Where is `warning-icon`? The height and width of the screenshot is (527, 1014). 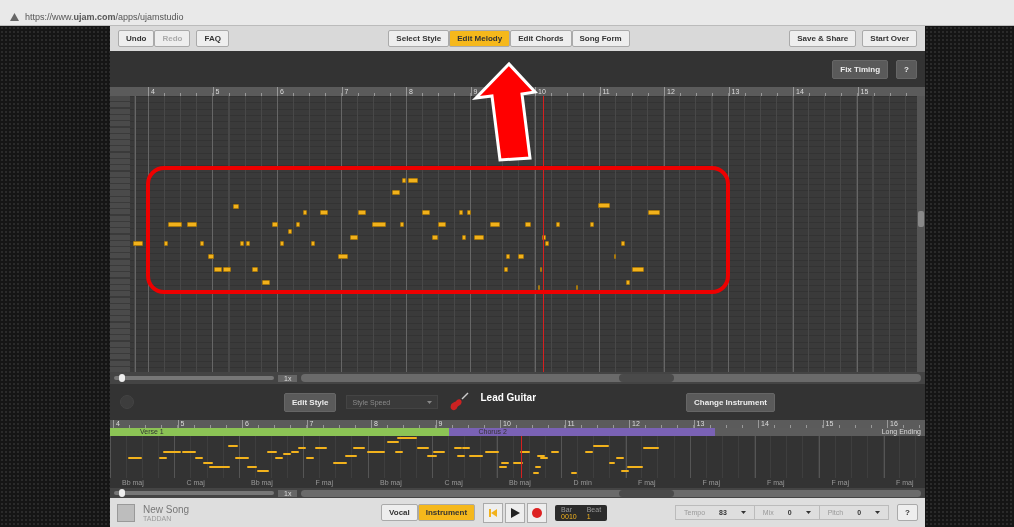 warning-icon is located at coordinates (14, 17).